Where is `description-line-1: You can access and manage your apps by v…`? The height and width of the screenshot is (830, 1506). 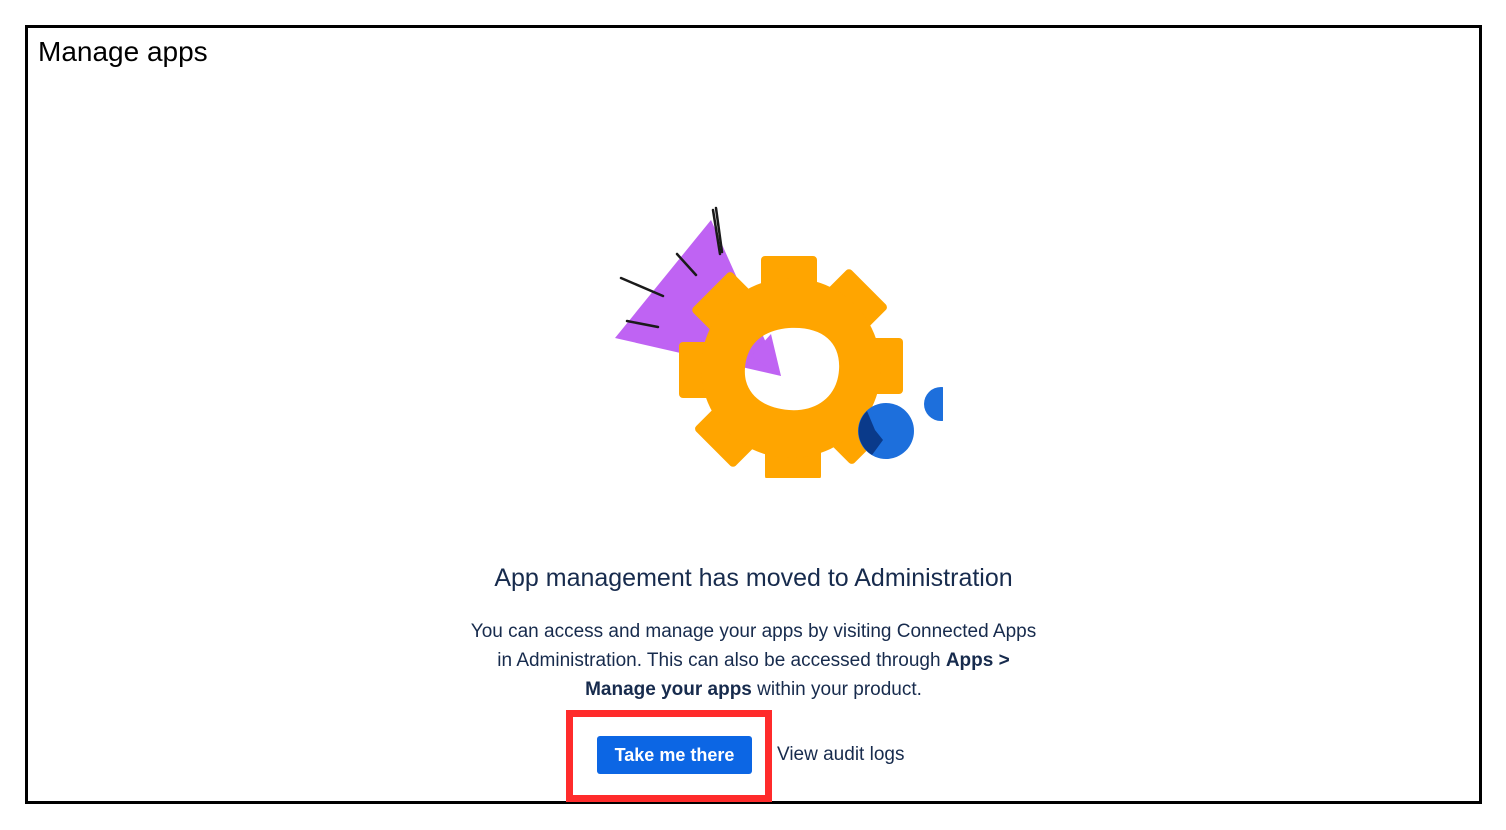 description-line-1: You can access and manage your apps by v… is located at coordinates (753, 631).